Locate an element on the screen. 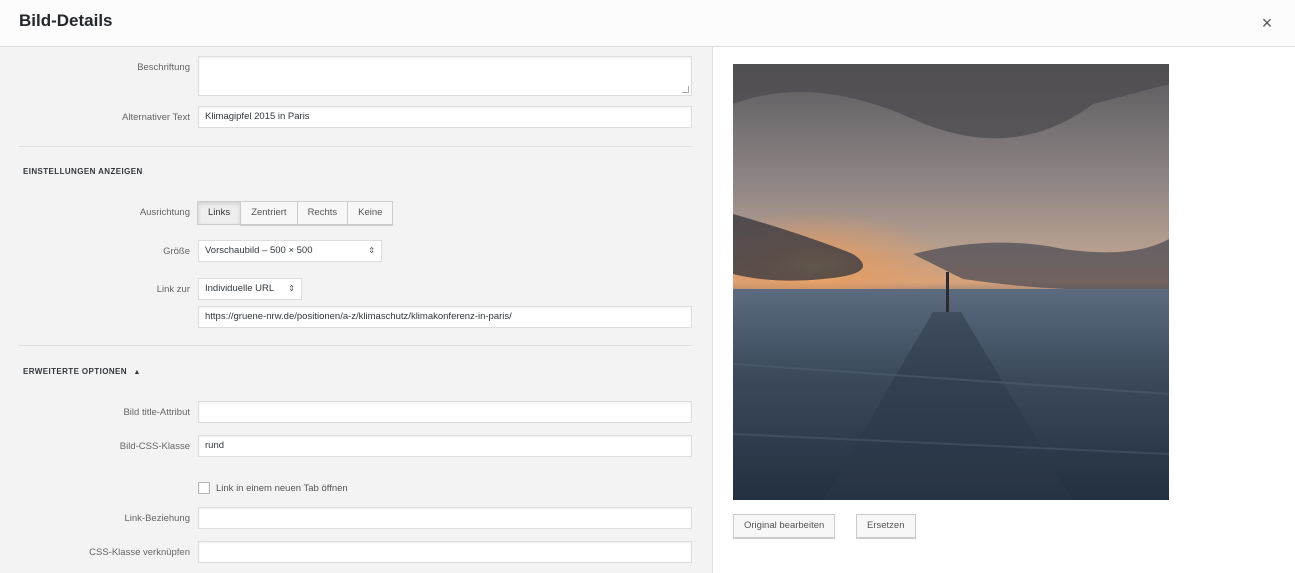  edit-original-button: Original bearbeiten is located at coordinates (784, 526).